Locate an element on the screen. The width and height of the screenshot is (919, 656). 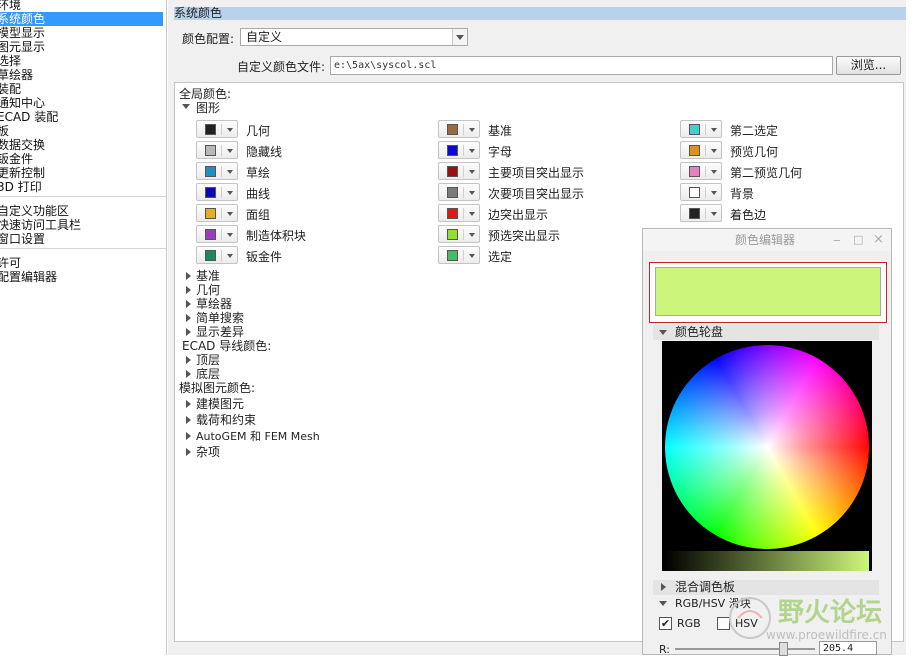
tree-expand-item: 建模图元 is located at coordinates (215, 404).